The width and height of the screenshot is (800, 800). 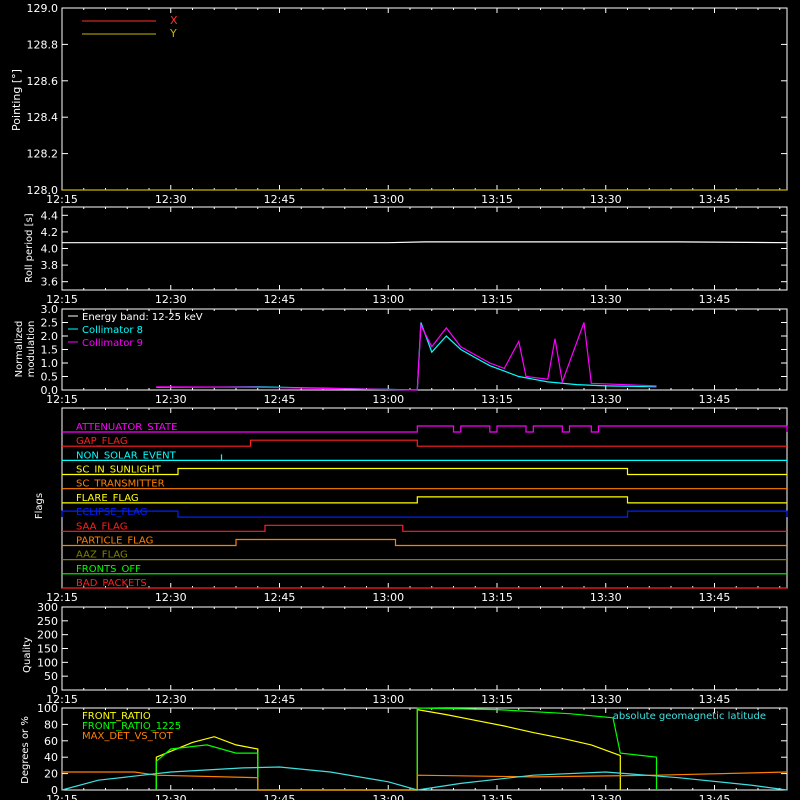 I want to click on y-tick-label: 2.5, so click(x=50, y=323).